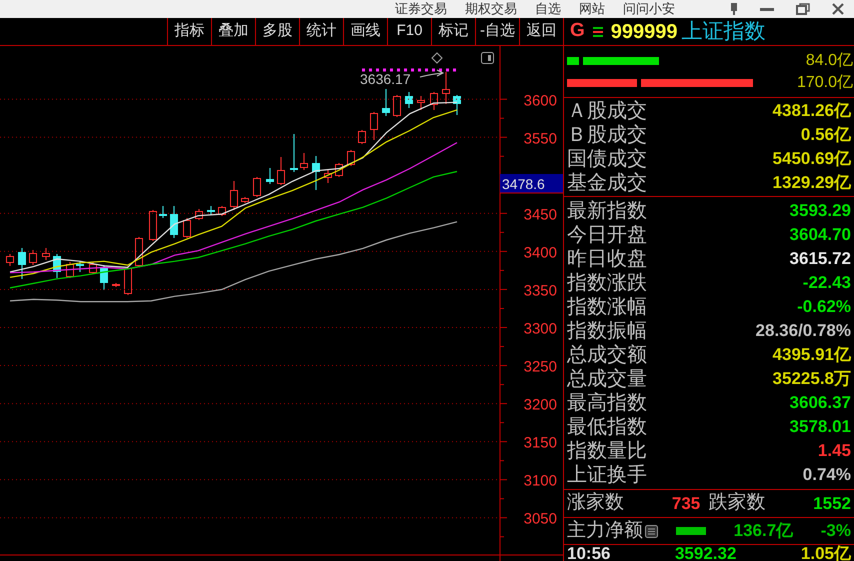 The height and width of the screenshot is (561, 854). Describe the element at coordinates (811, 183) in the screenshot. I see `quote-value: 1329.29亿` at that location.